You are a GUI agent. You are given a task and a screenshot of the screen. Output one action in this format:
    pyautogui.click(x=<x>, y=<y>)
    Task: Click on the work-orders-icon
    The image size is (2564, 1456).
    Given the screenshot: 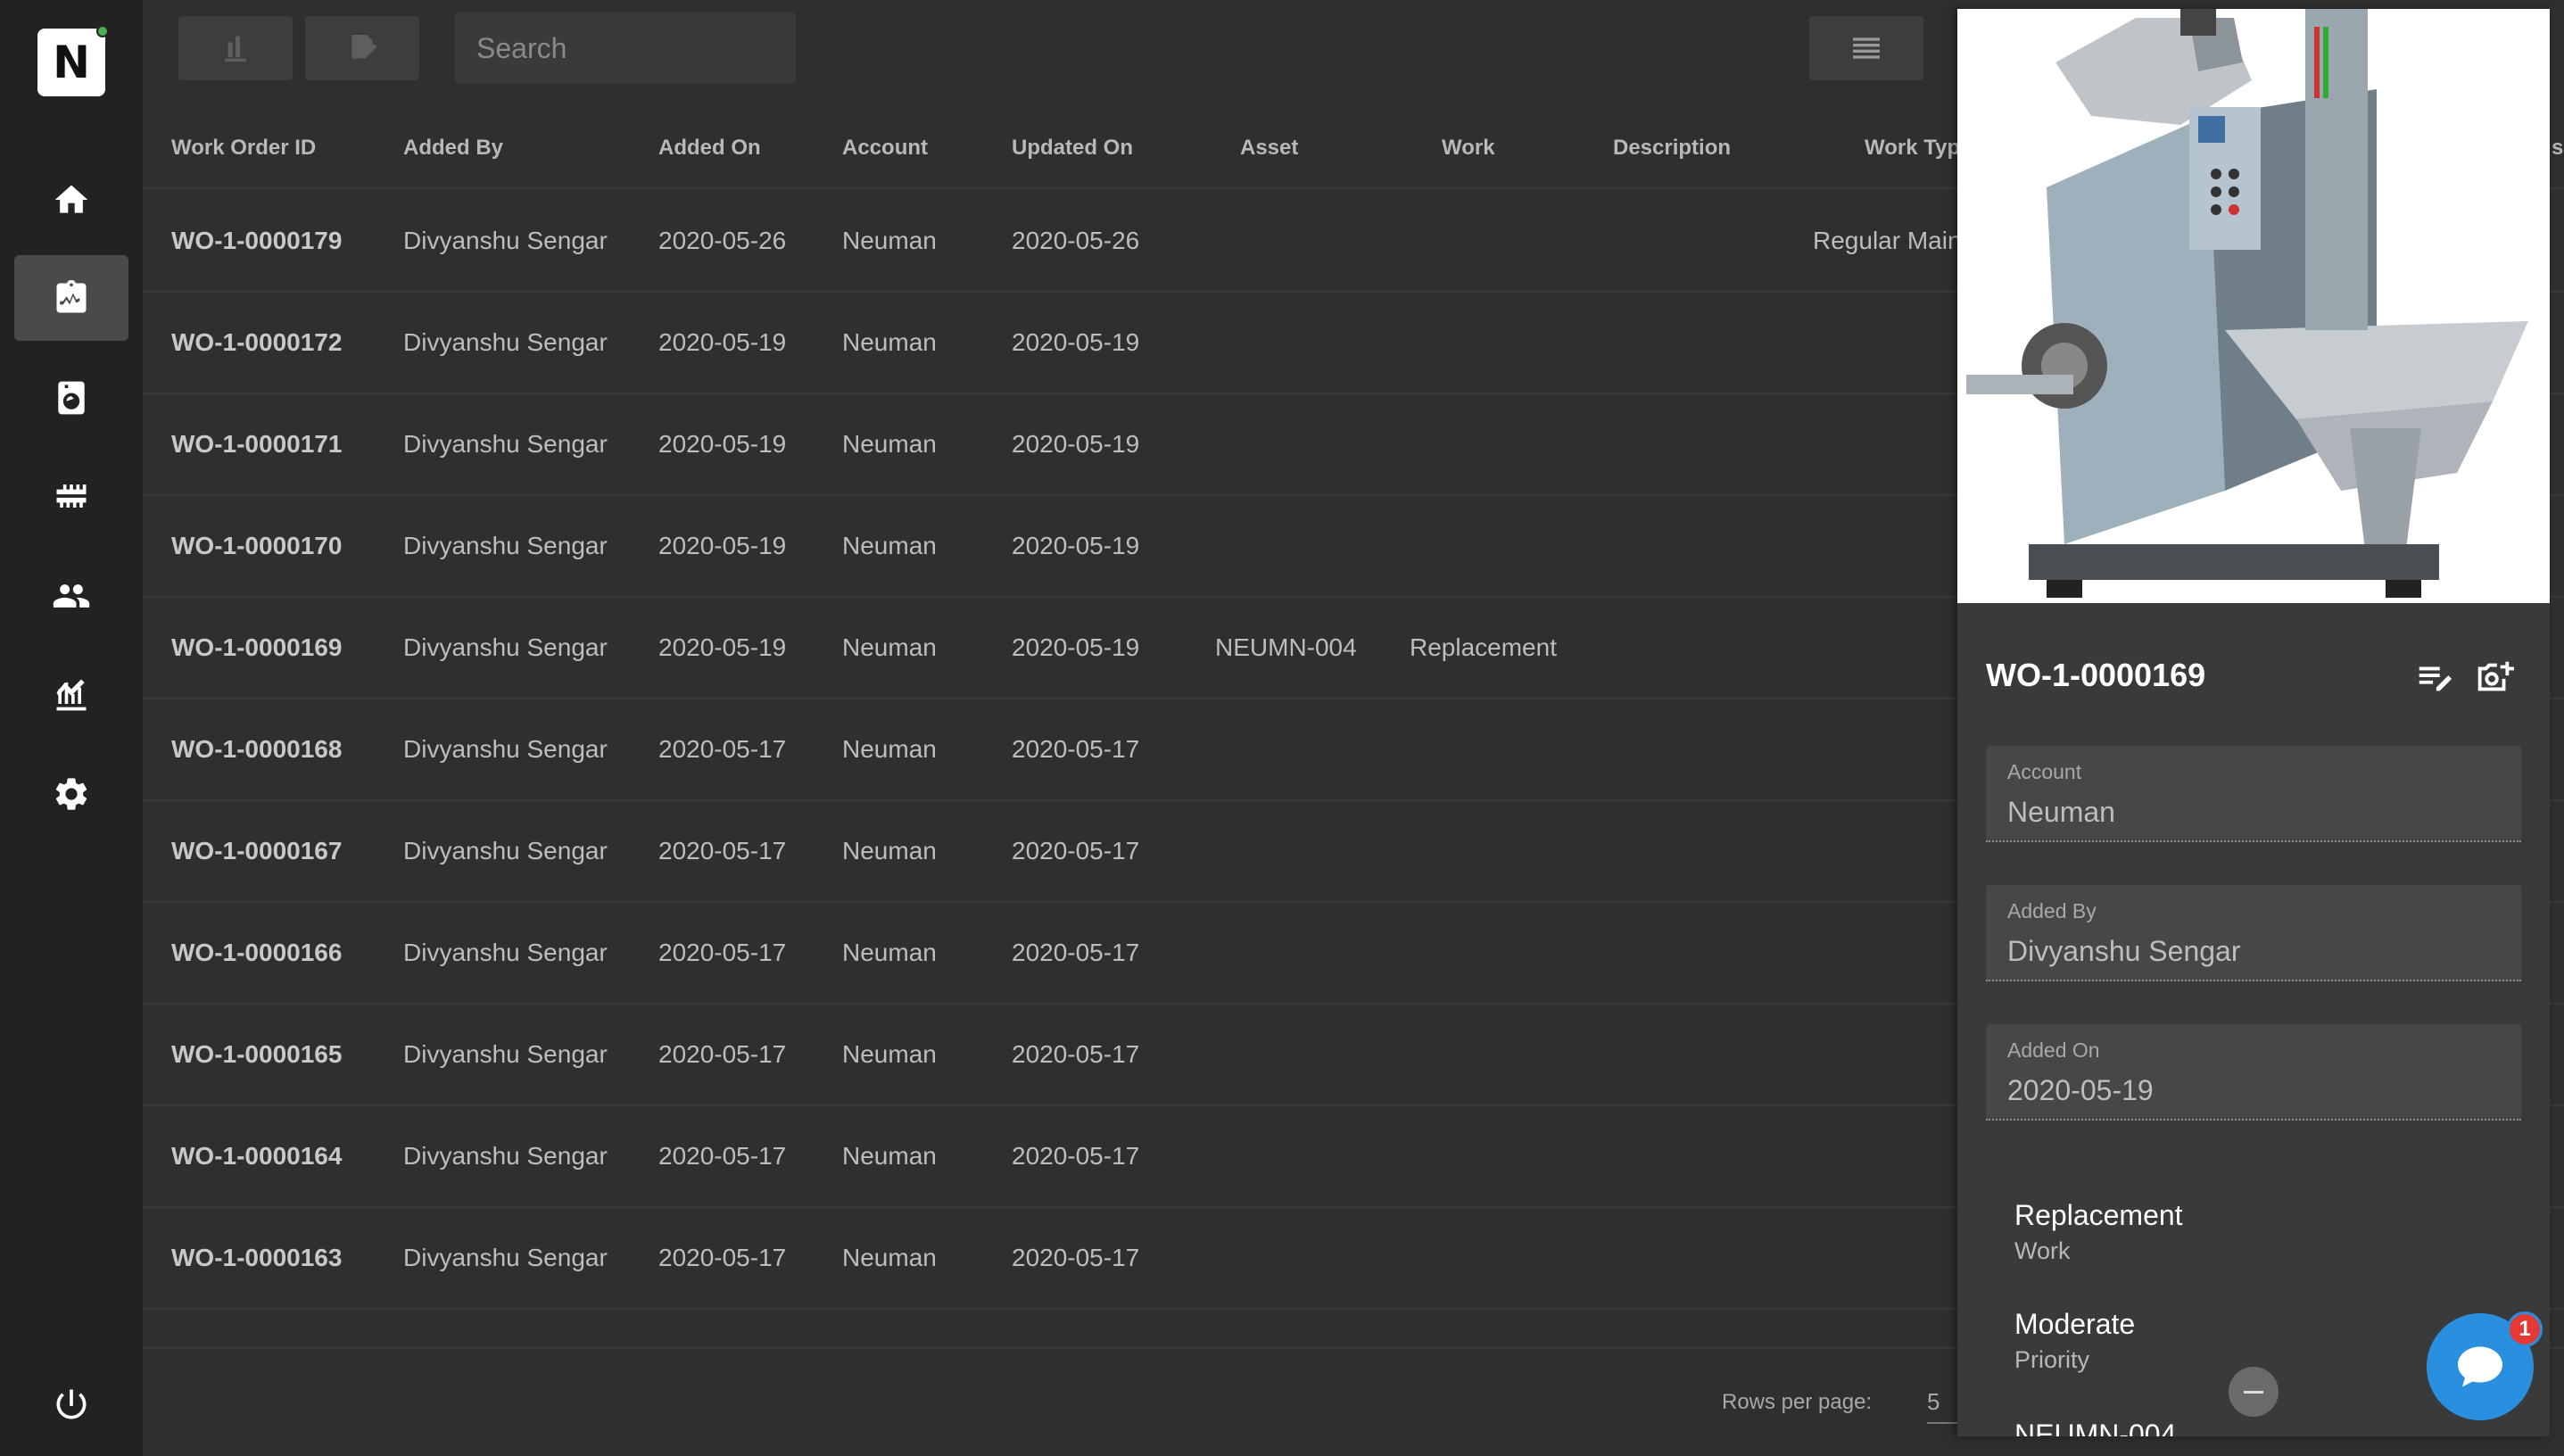 What is the action you would take?
    pyautogui.click(x=71, y=296)
    